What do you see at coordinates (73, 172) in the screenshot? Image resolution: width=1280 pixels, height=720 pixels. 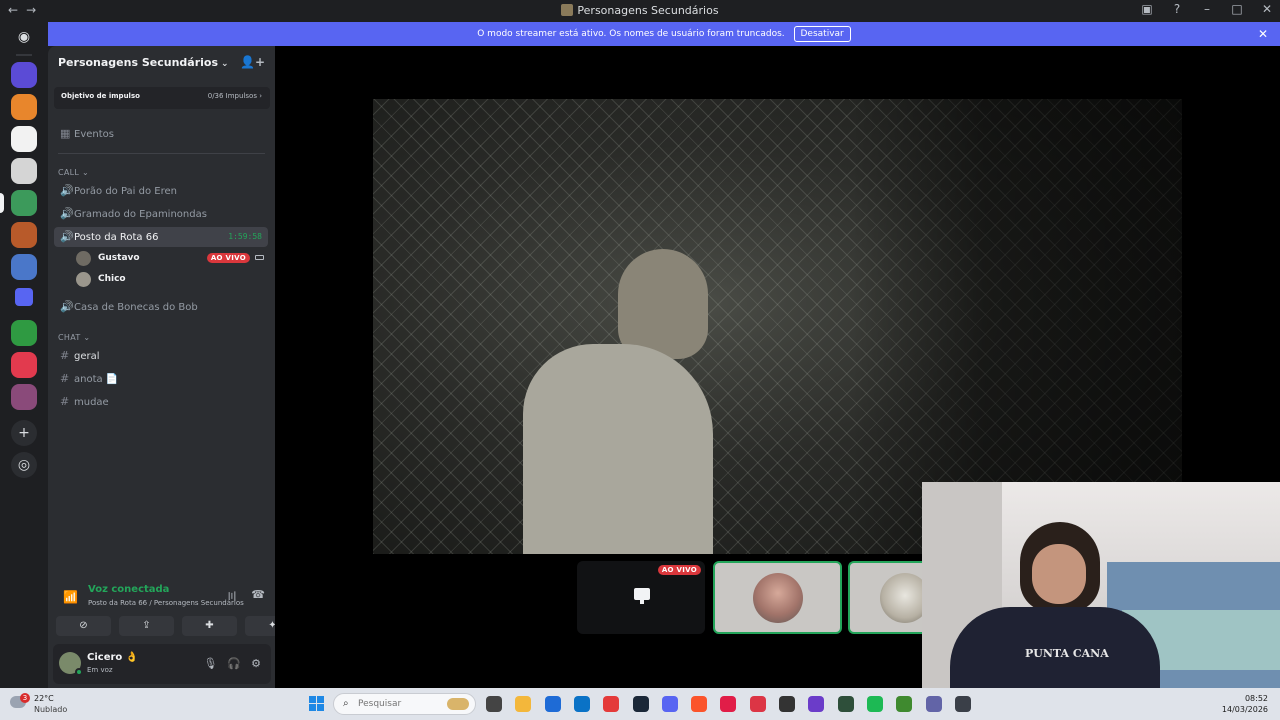 I see `category-call: CALL ⌄` at bounding box center [73, 172].